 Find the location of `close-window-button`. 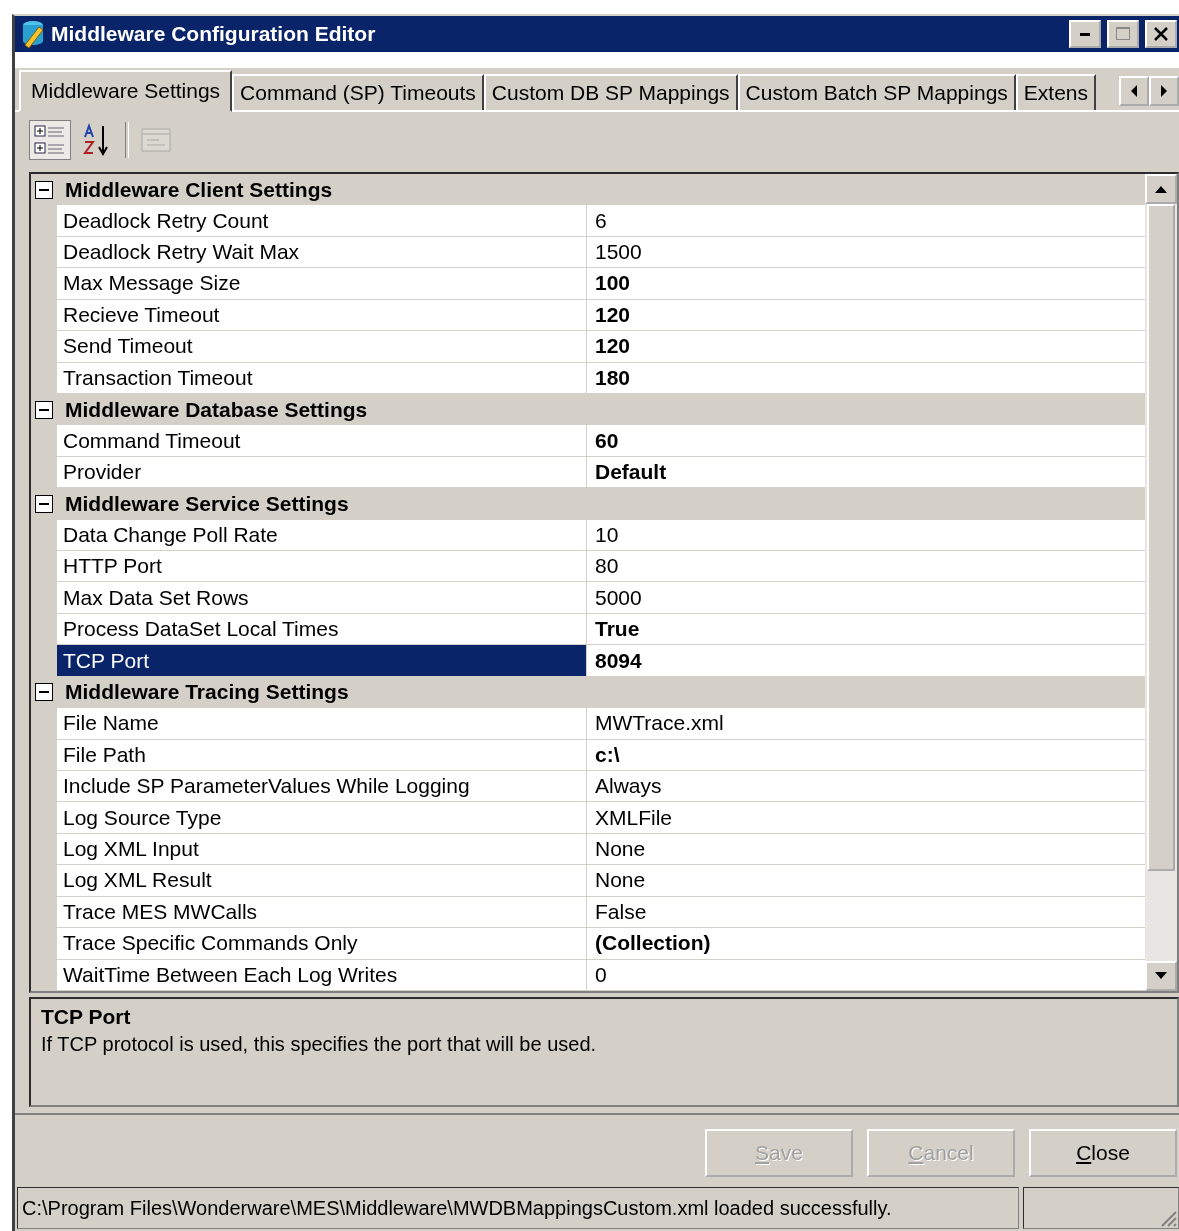

close-window-button is located at coordinates (1161, 34).